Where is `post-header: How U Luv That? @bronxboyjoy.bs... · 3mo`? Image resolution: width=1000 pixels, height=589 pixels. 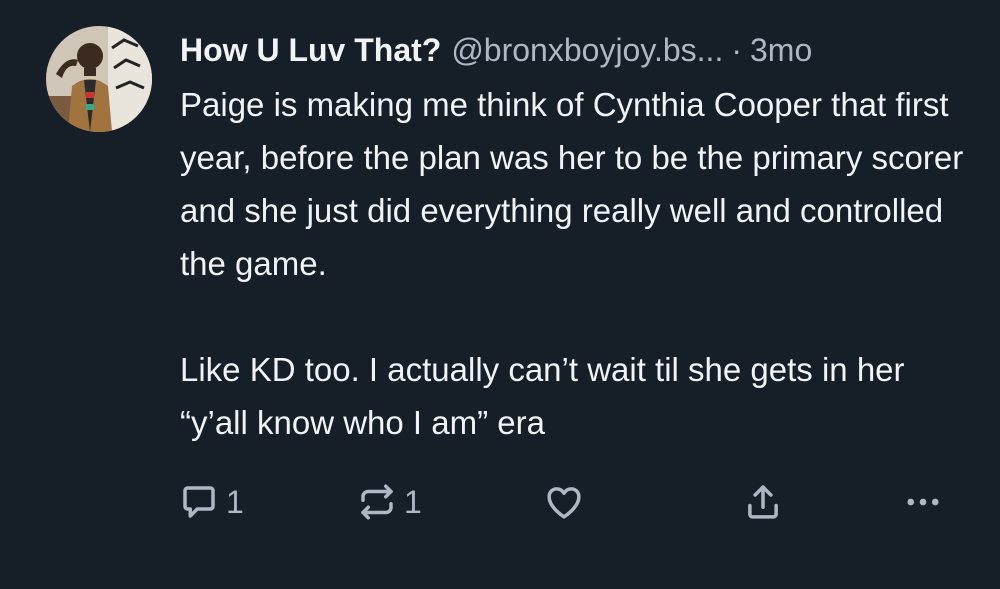
post-header: How U Luv That? @bronxboyjoy.bs... · 3mo is located at coordinates (575, 50).